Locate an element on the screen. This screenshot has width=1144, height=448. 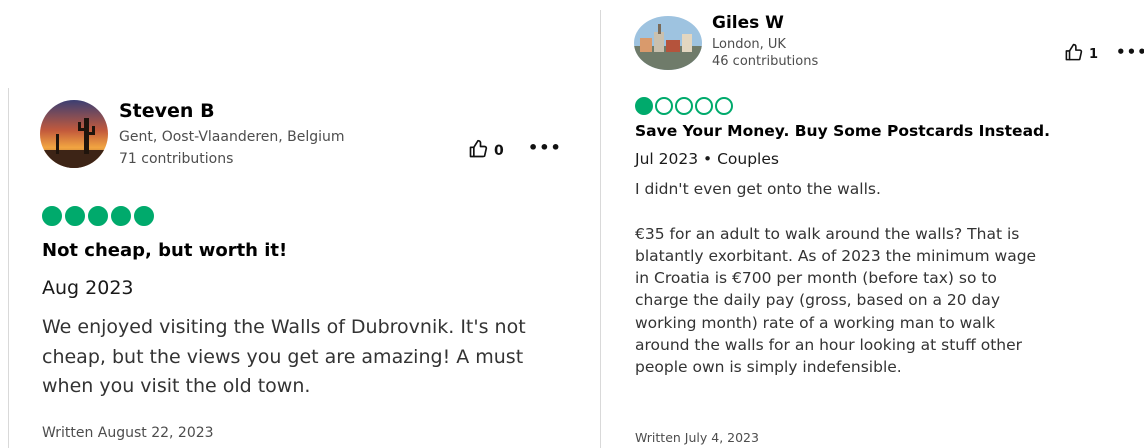
reviewer-contributions: 46 contributions is located at coordinates (765, 61).